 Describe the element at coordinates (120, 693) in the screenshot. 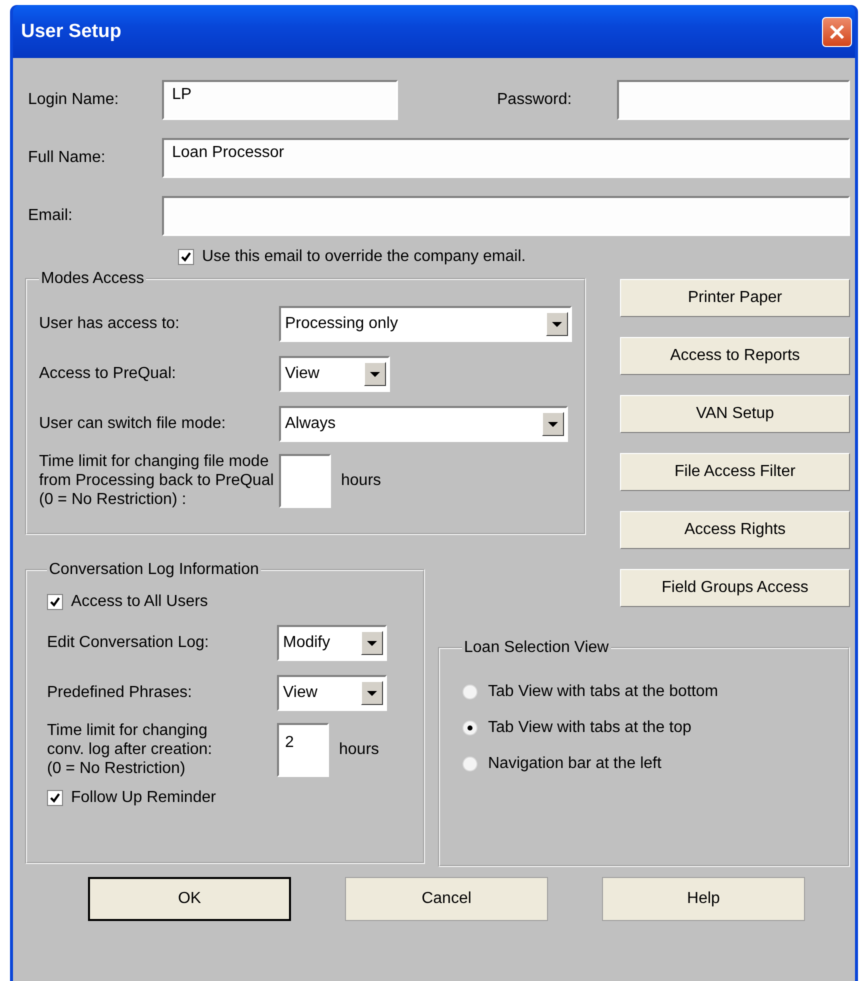

I see `field-label: Predefined Phrases:` at that location.